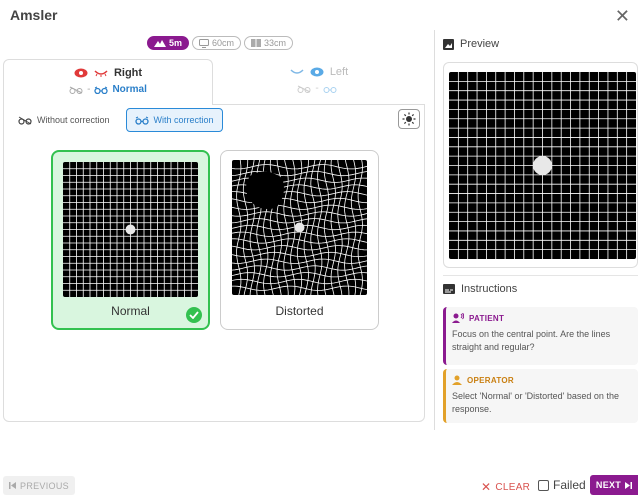 The width and height of the screenshot is (638, 495). What do you see at coordinates (129, 89) in the screenshot?
I see `tab-right-status: Normal` at bounding box center [129, 89].